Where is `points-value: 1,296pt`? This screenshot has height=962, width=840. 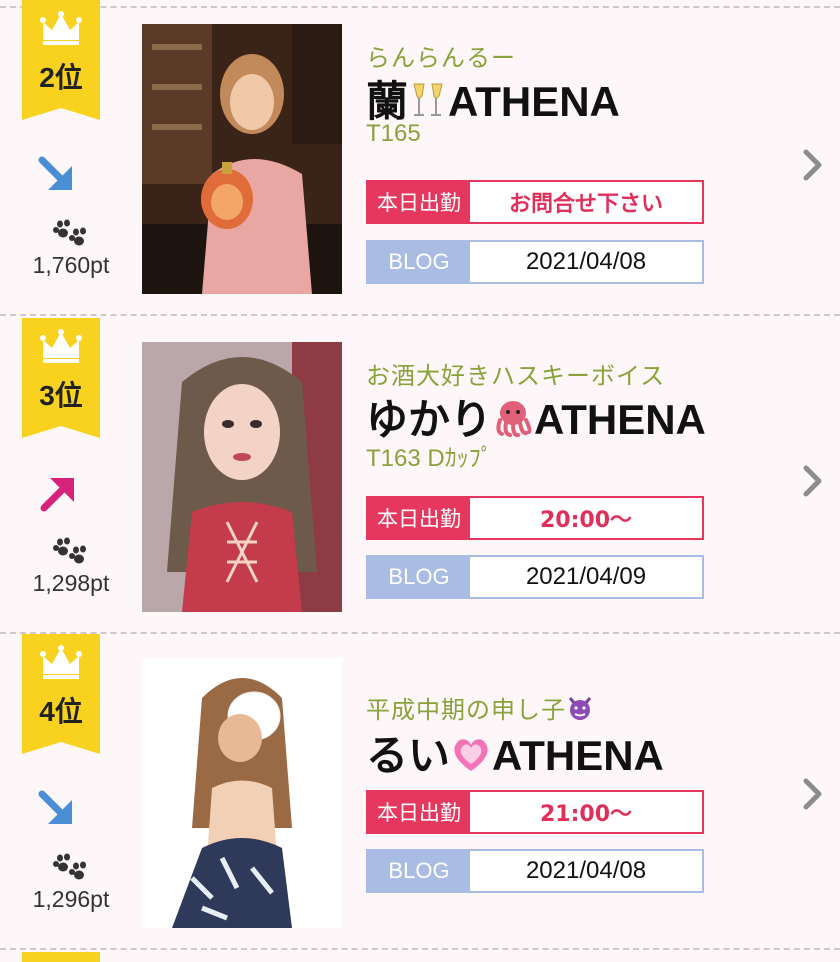
points-value: 1,296pt is located at coordinates (71, 899).